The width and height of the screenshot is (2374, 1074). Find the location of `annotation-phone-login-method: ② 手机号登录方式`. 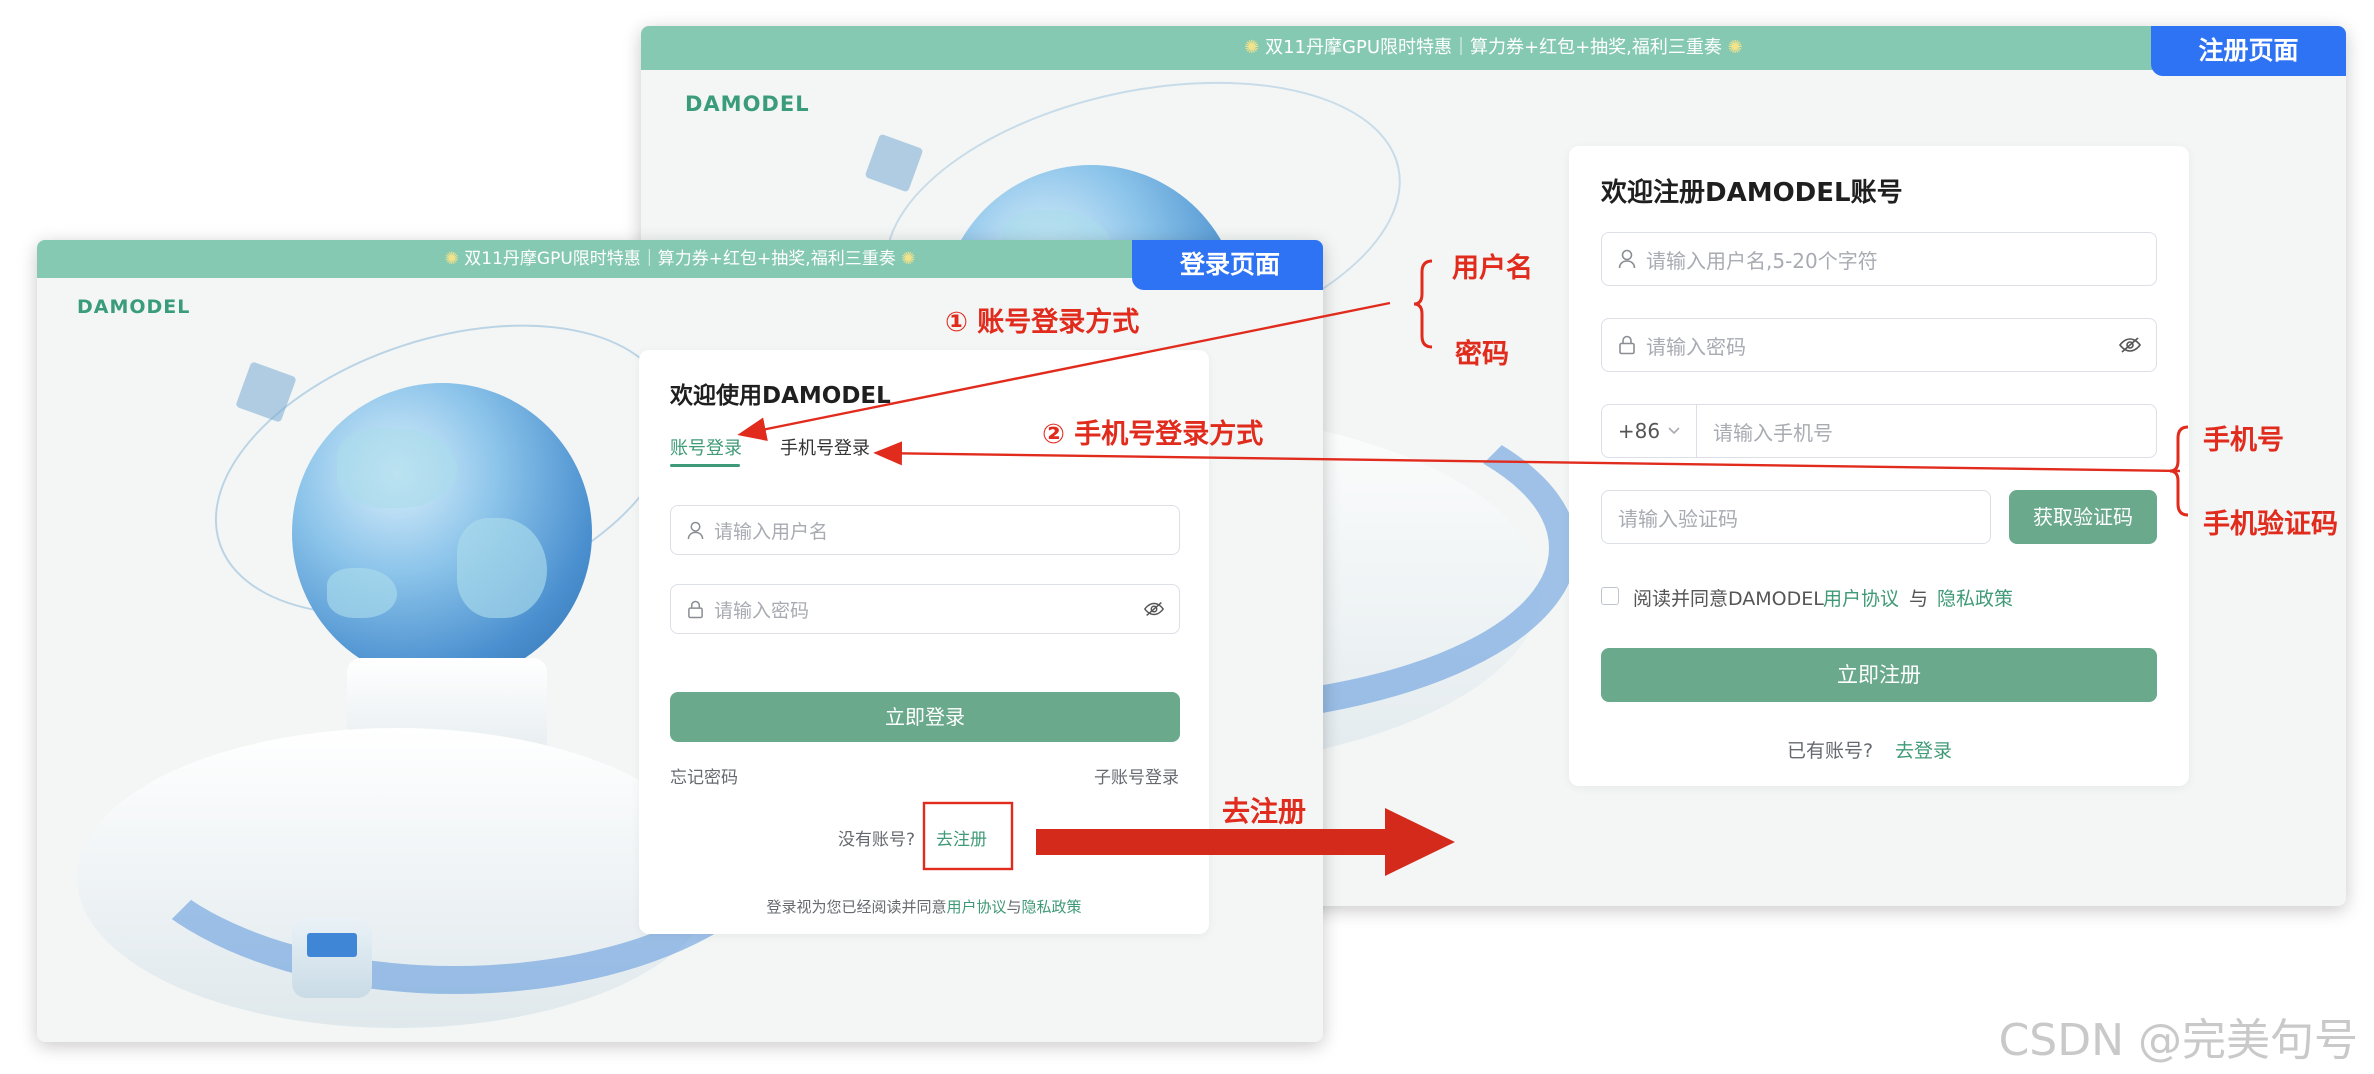

annotation-phone-login-method: ② 手机号登录方式 is located at coordinates (1153, 434).